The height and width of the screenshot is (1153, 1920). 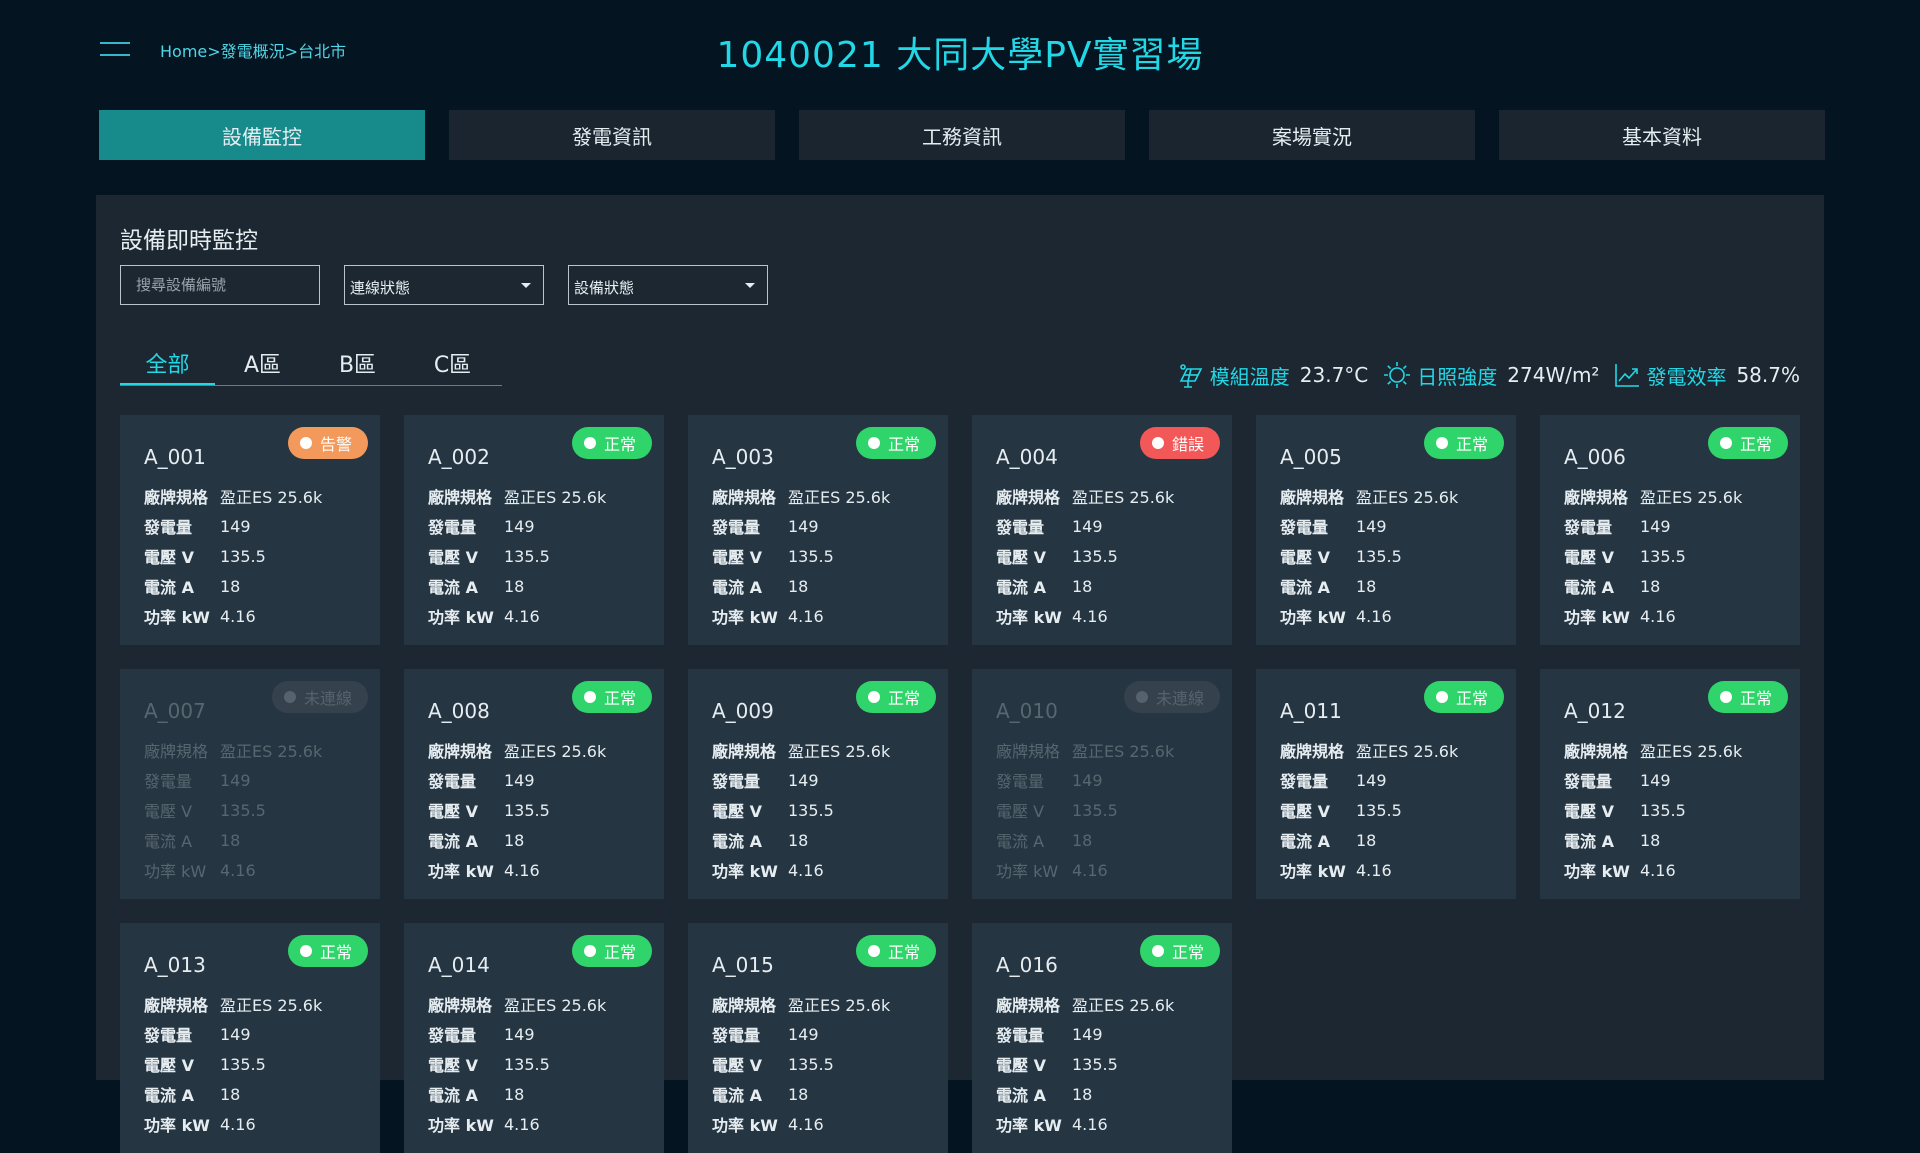 I want to click on status-text: 告警, so click(x=335, y=444).